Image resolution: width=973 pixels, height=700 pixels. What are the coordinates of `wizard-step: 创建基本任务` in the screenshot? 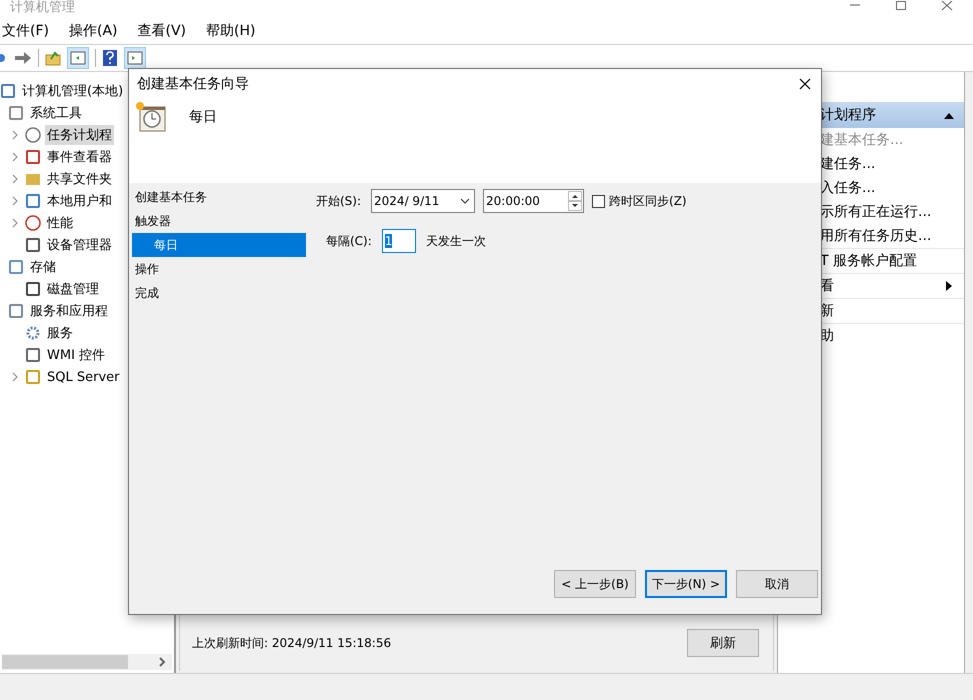 It's located at (217, 197).